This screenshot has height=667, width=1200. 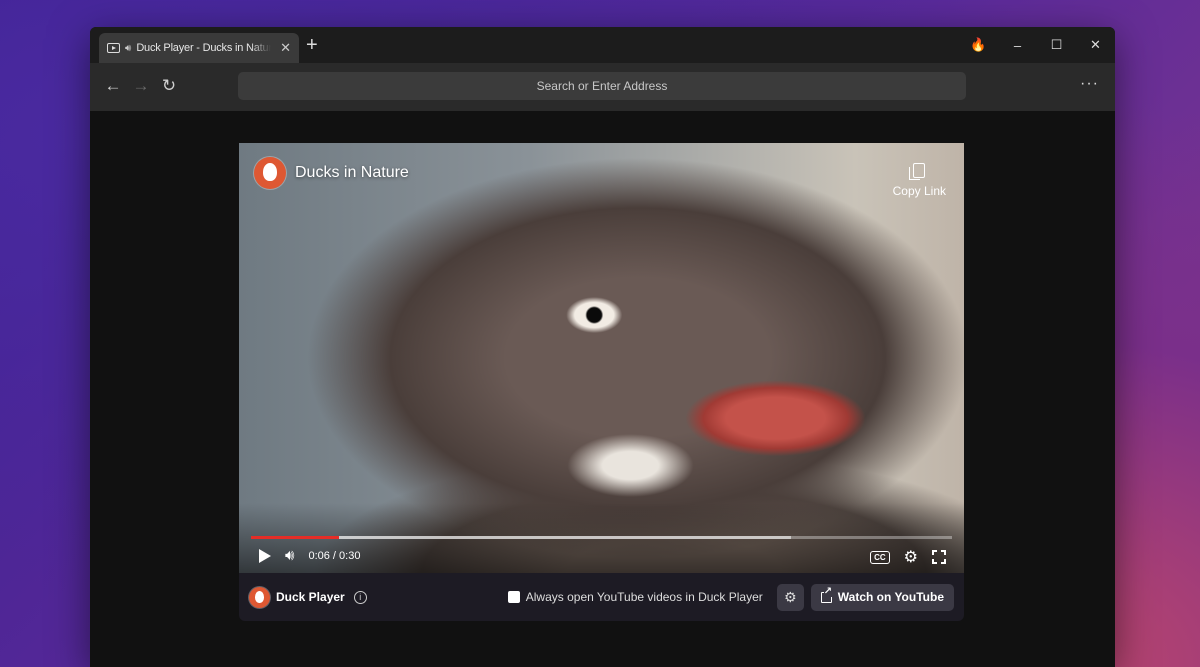 What do you see at coordinates (919, 191) in the screenshot?
I see `copy-link-label: Copy Link` at bounding box center [919, 191].